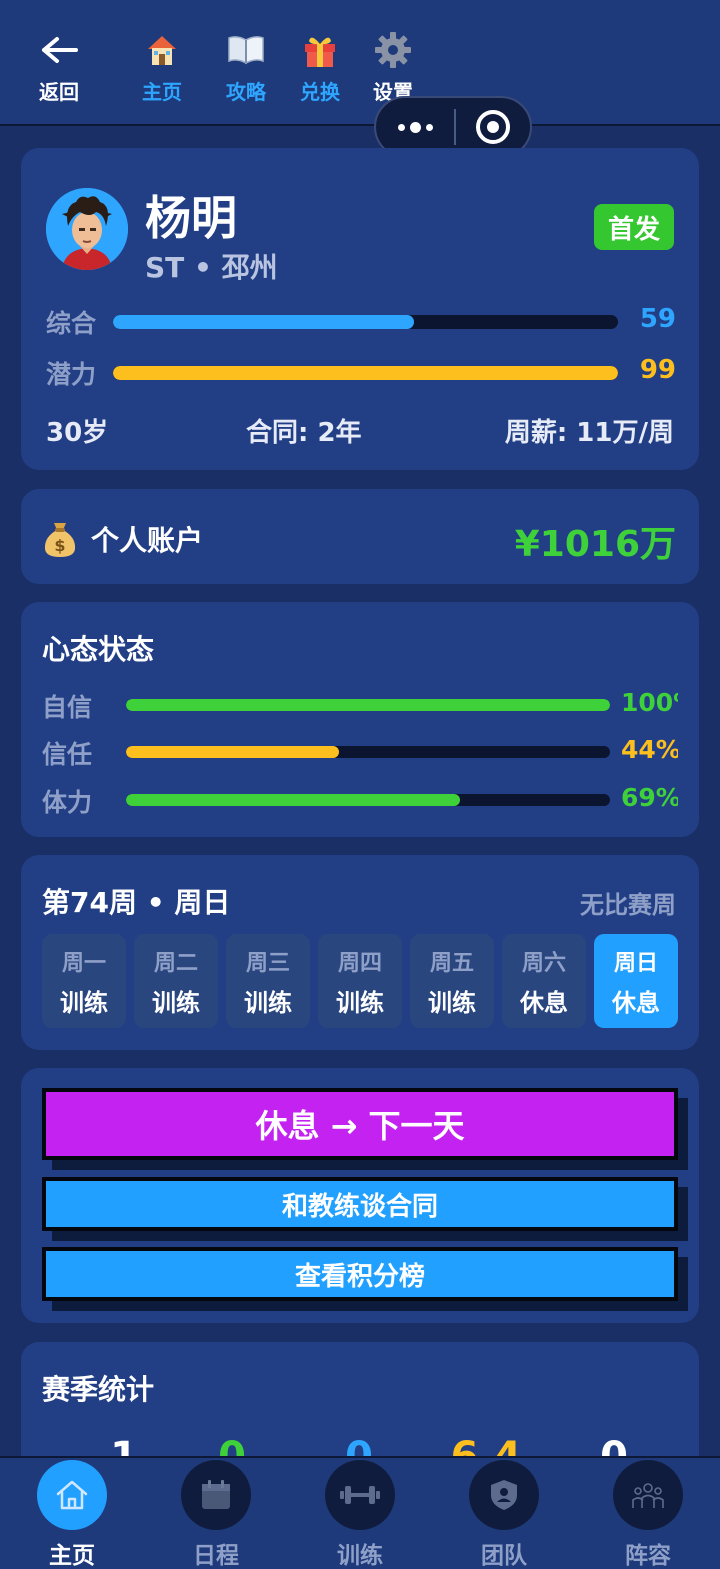  What do you see at coordinates (87, 229) in the screenshot?
I see `avatar` at bounding box center [87, 229].